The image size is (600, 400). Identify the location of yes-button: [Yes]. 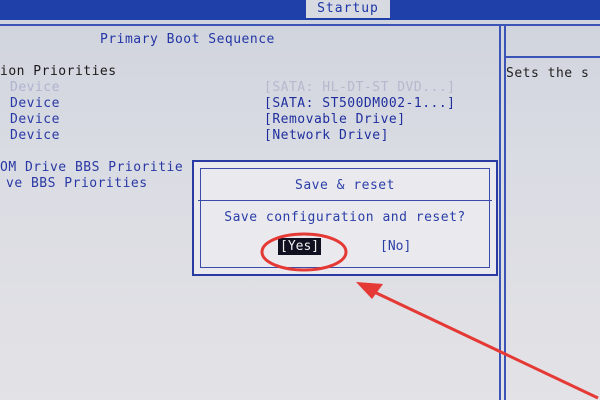
(300, 246).